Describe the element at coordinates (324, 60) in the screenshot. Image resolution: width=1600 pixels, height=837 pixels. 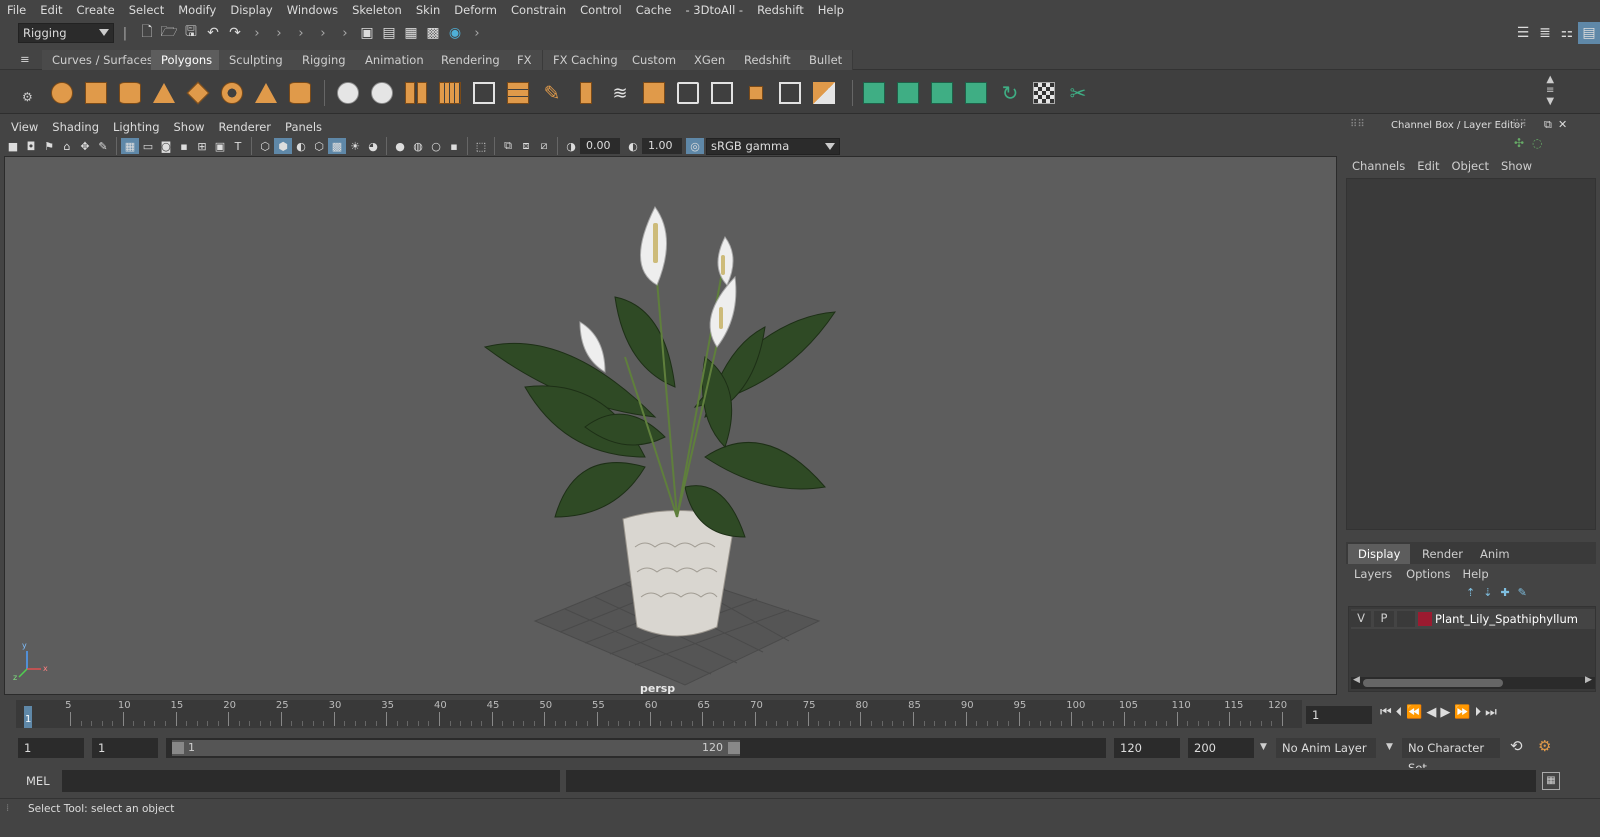
I see `tab-rigging: Rigging` at that location.